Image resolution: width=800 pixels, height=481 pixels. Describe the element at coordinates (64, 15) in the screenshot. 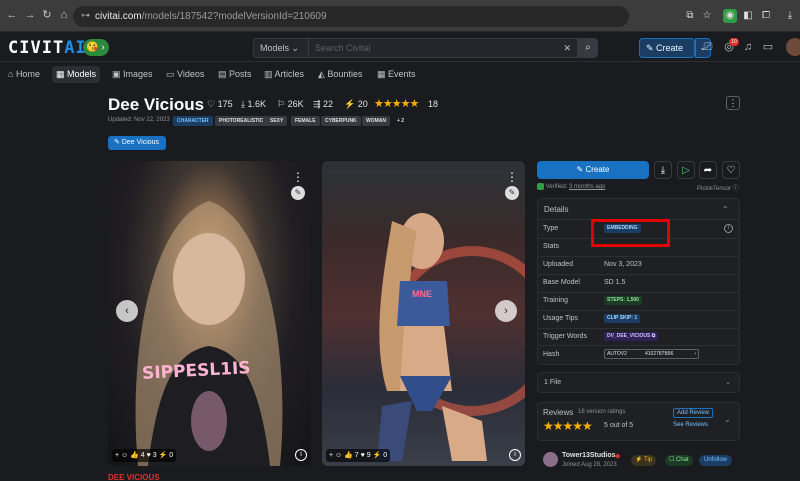

I see `home-icon: ⌂` at that location.